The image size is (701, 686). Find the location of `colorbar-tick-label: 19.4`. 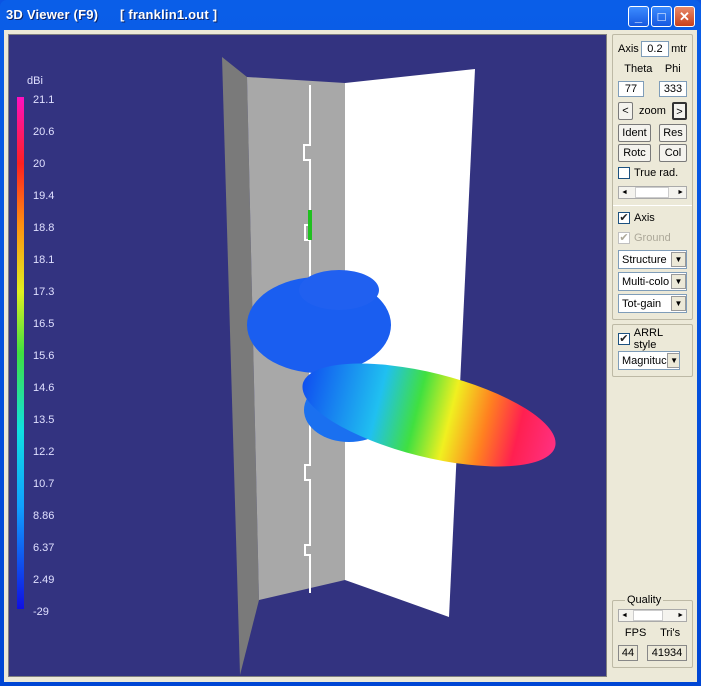

colorbar-tick-label: 19.4 is located at coordinates (44, 196).